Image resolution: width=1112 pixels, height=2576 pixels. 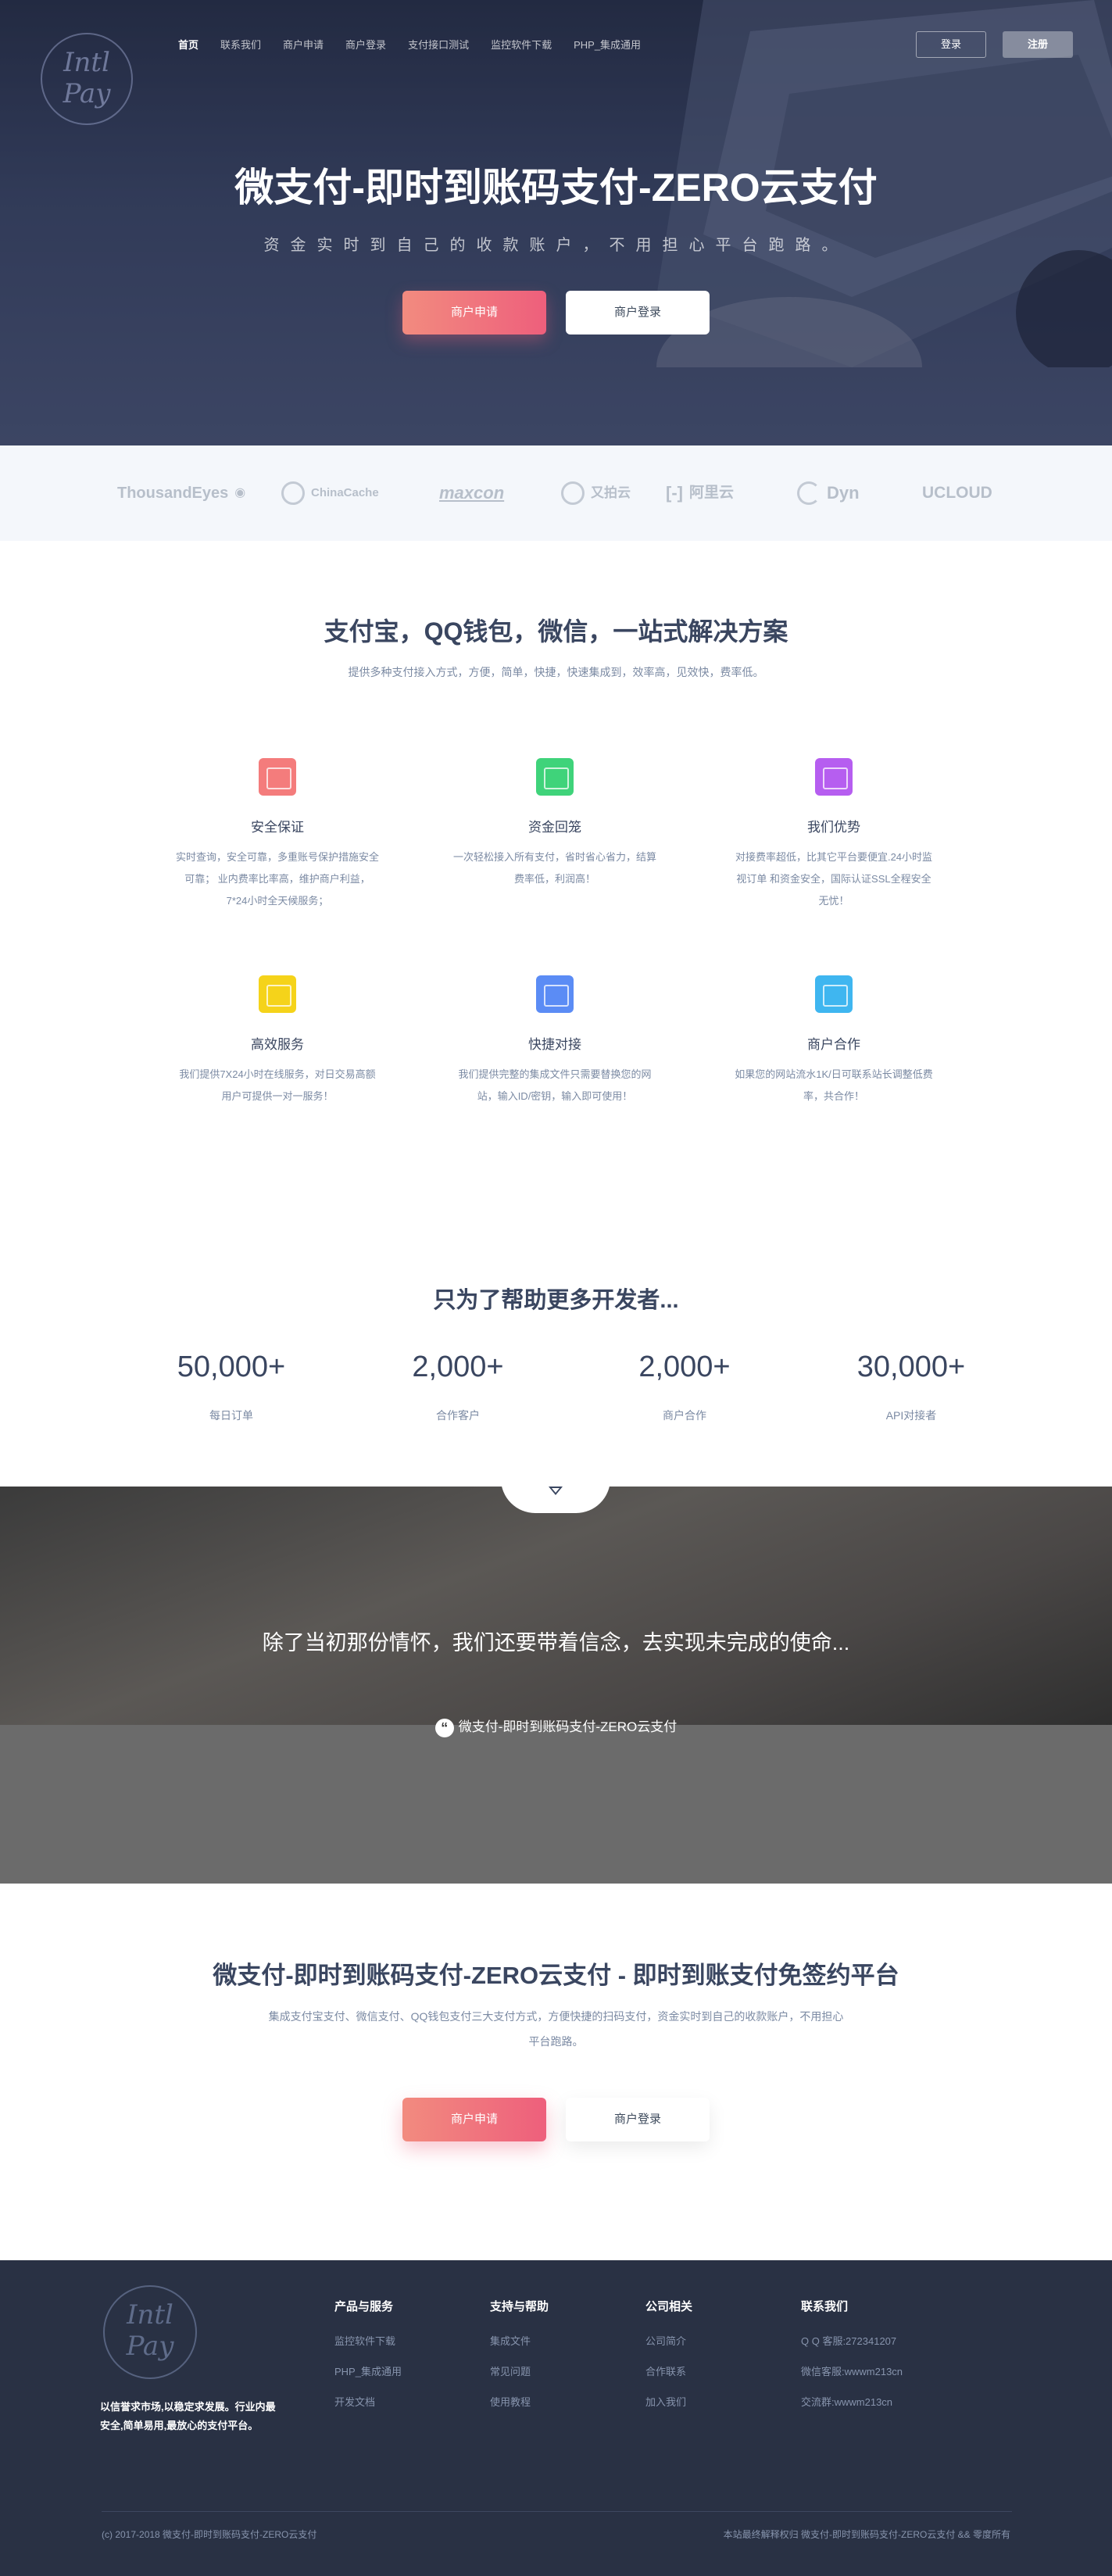 What do you see at coordinates (556, 672) in the screenshot?
I see `solutions-subtitle: 提供多种支付接入方式，方便，简单，快捷，快速集成到，效率高，见效快，费率低。` at bounding box center [556, 672].